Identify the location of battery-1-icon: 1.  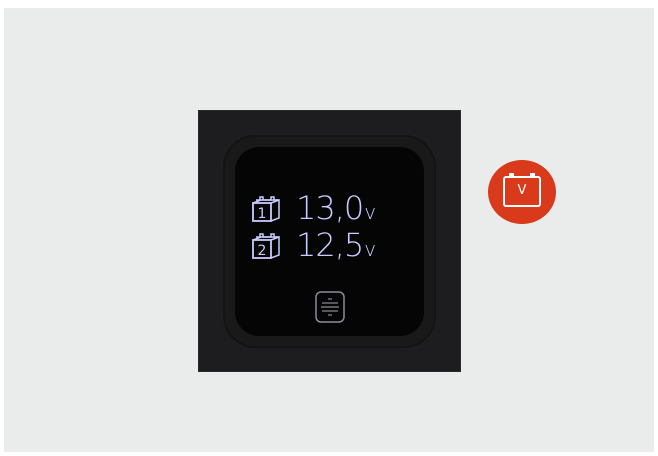
(266, 209).